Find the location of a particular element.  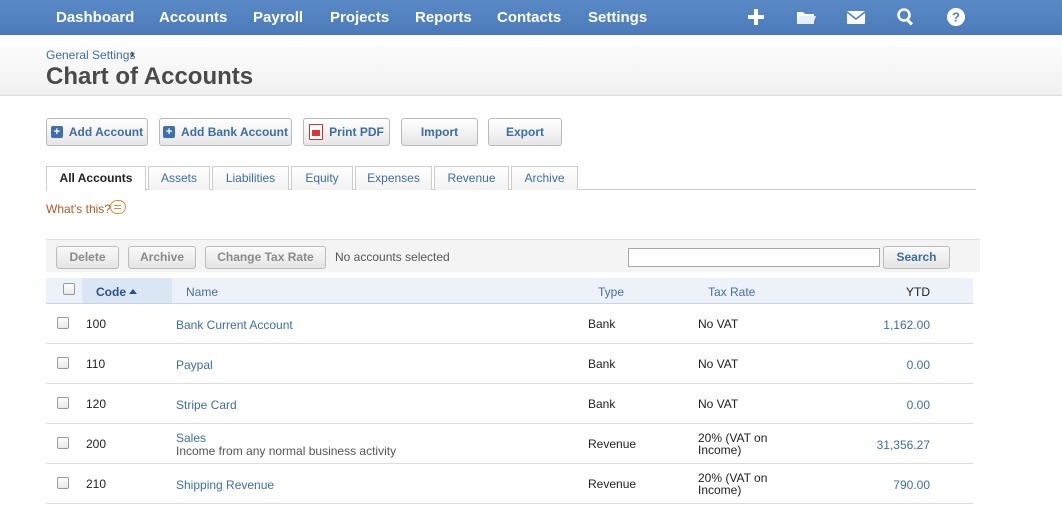

folder-icon is located at coordinates (806, 17).